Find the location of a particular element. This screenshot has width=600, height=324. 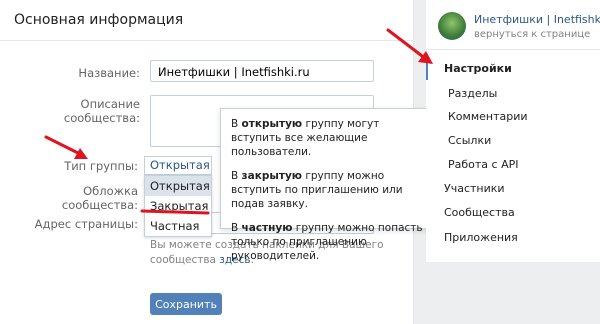

sidebar-item-links: Ссылки is located at coordinates (513, 141).